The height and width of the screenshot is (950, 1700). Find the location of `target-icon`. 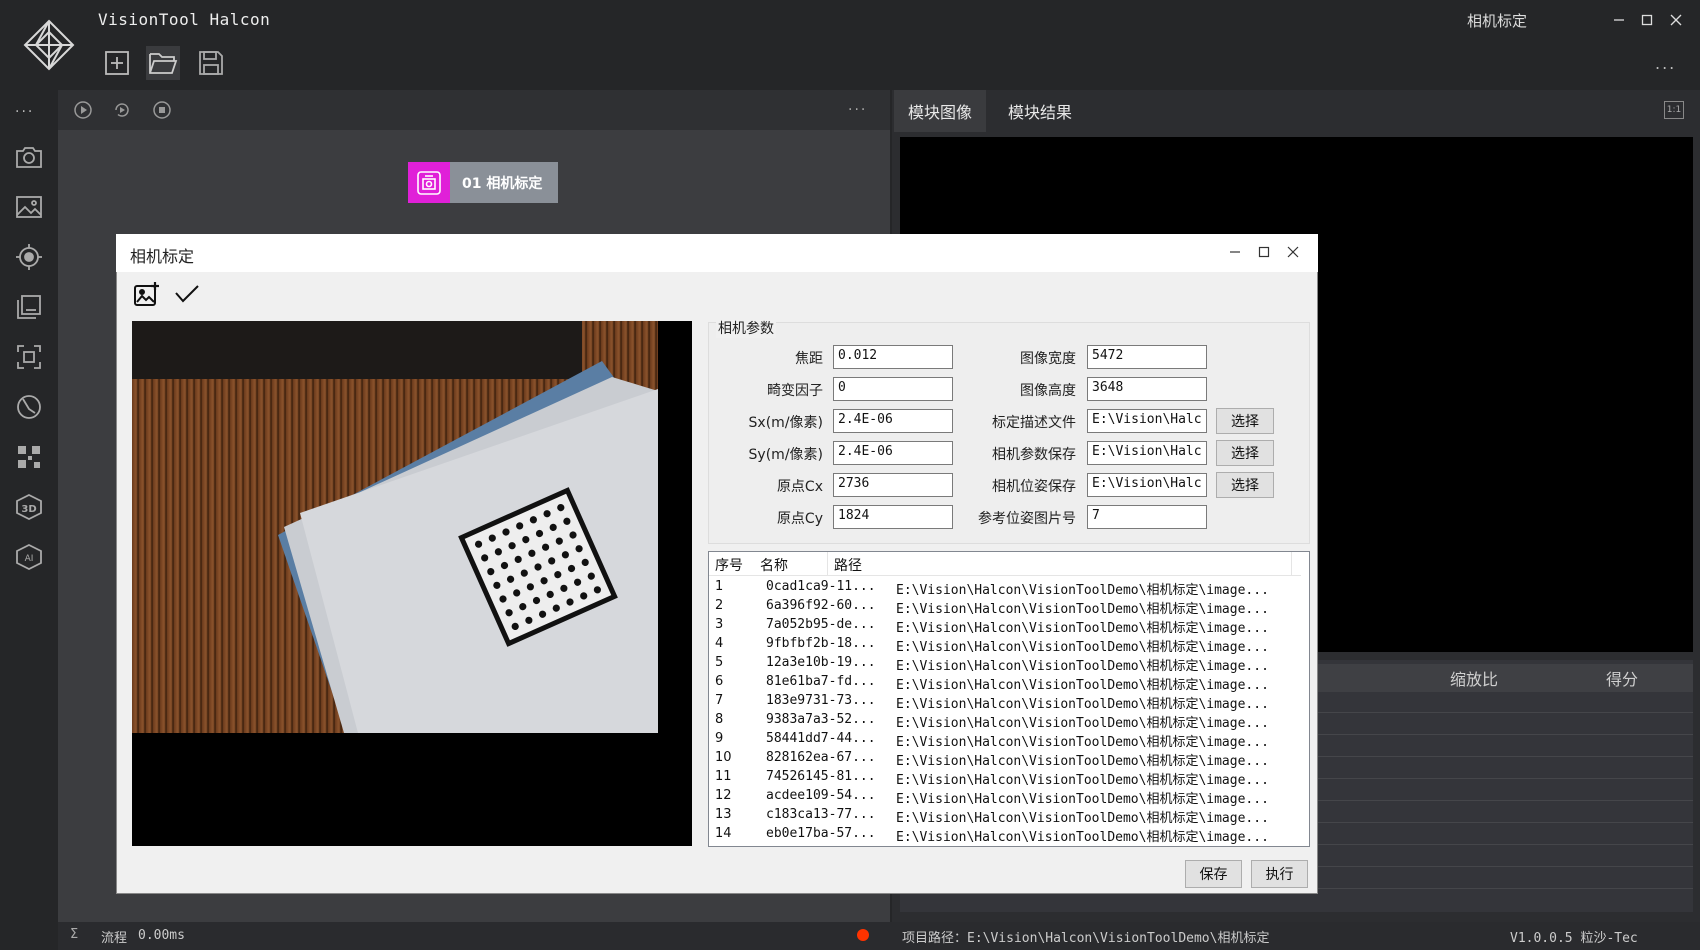

target-icon is located at coordinates (29, 257).